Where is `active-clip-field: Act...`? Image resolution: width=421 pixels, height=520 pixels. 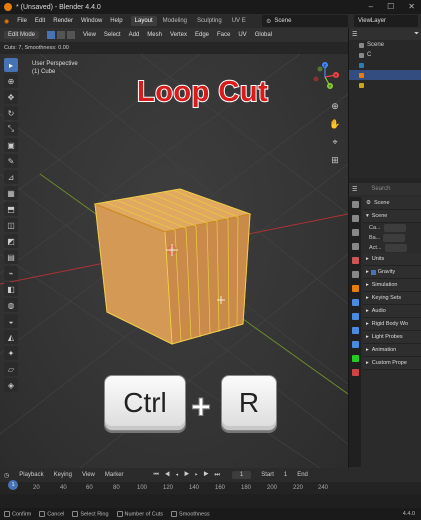
active-clip-field: Act... is located at coordinates (392, 248).